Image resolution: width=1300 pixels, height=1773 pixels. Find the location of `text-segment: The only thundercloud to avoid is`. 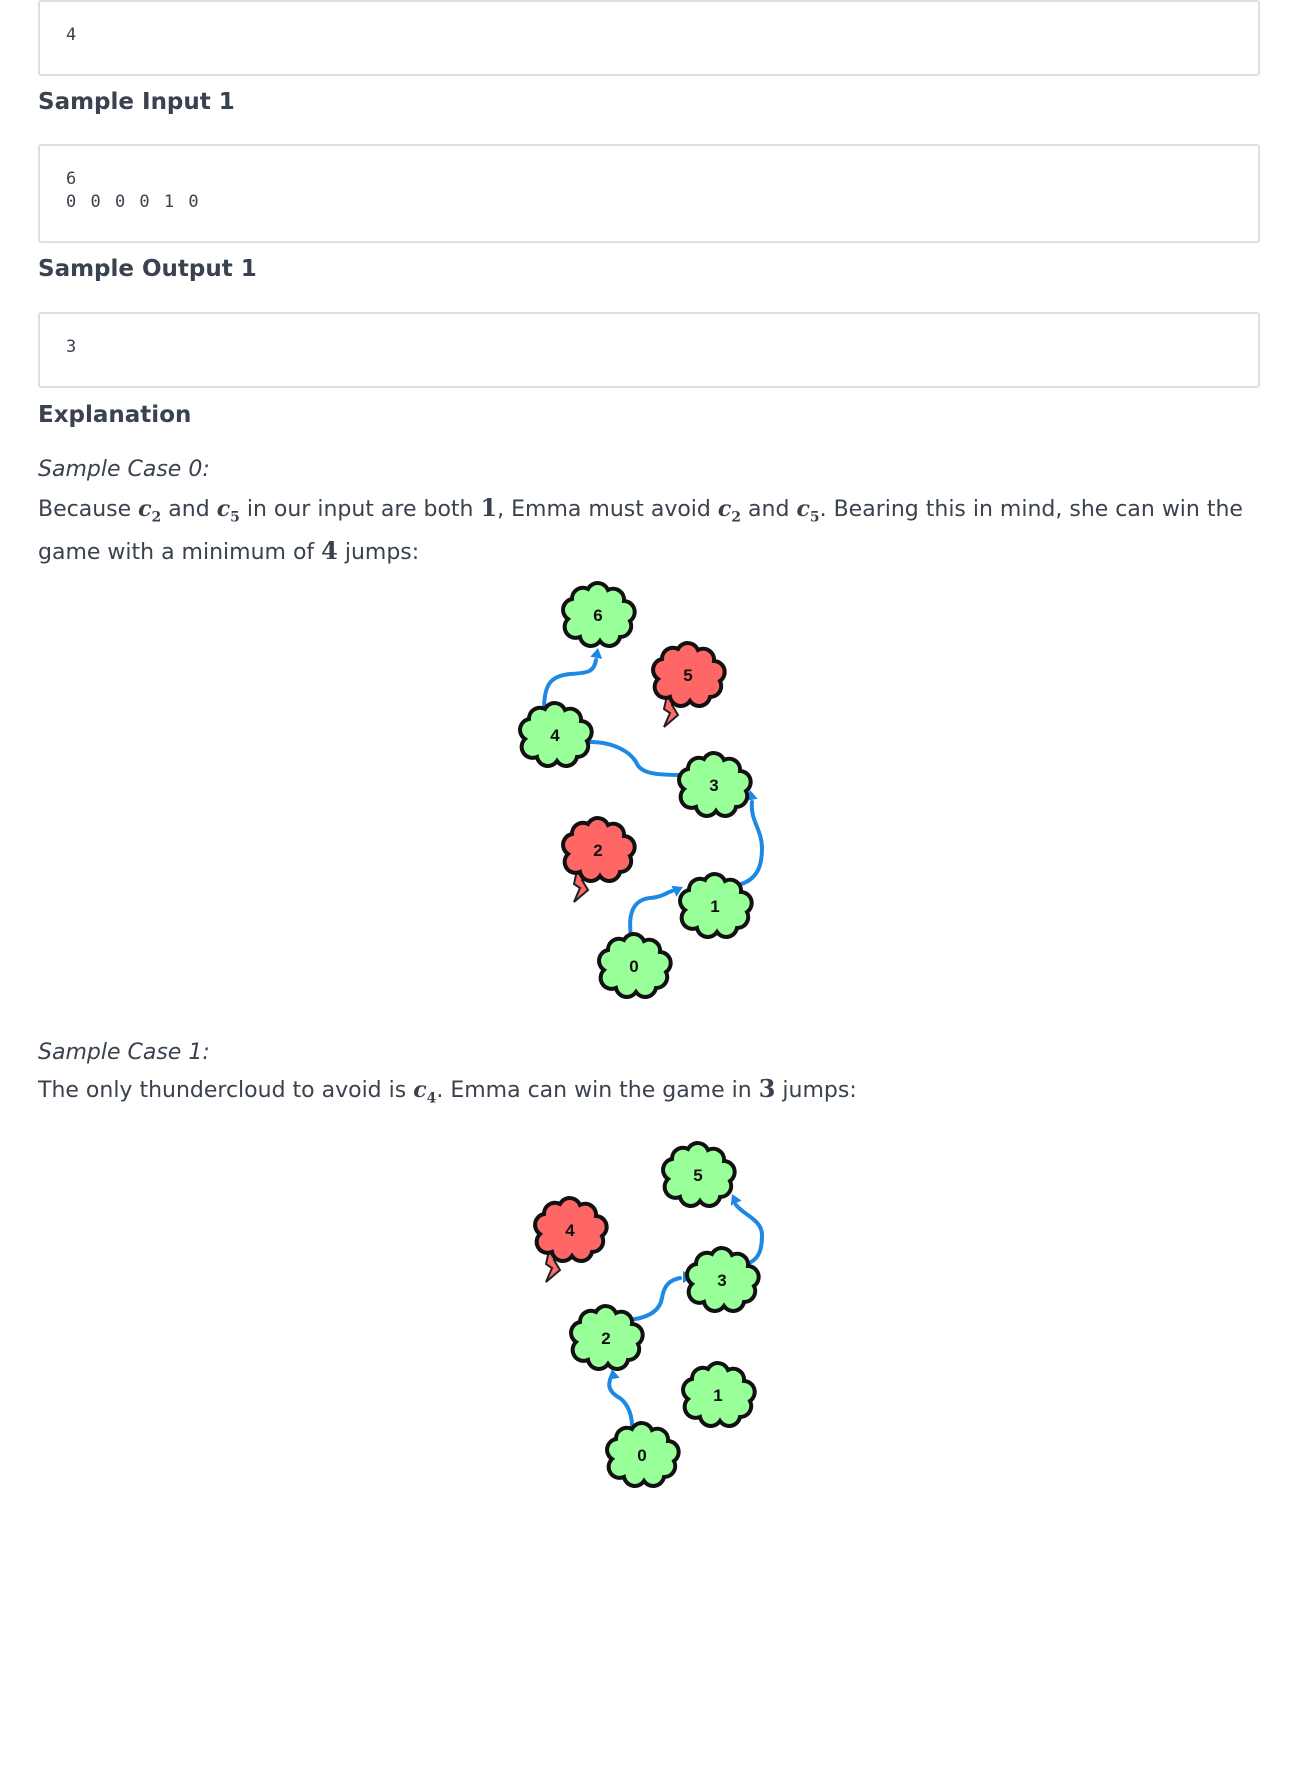

text-segment: The only thundercloud to avoid is is located at coordinates (226, 1090).